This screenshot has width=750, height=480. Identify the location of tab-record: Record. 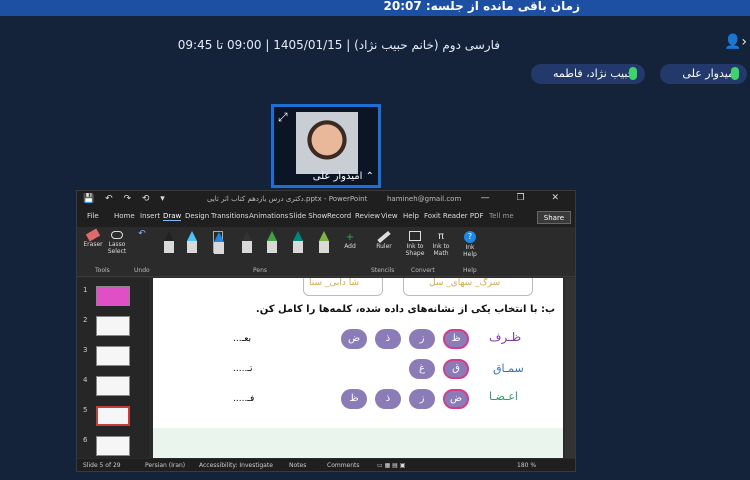
(339, 216).